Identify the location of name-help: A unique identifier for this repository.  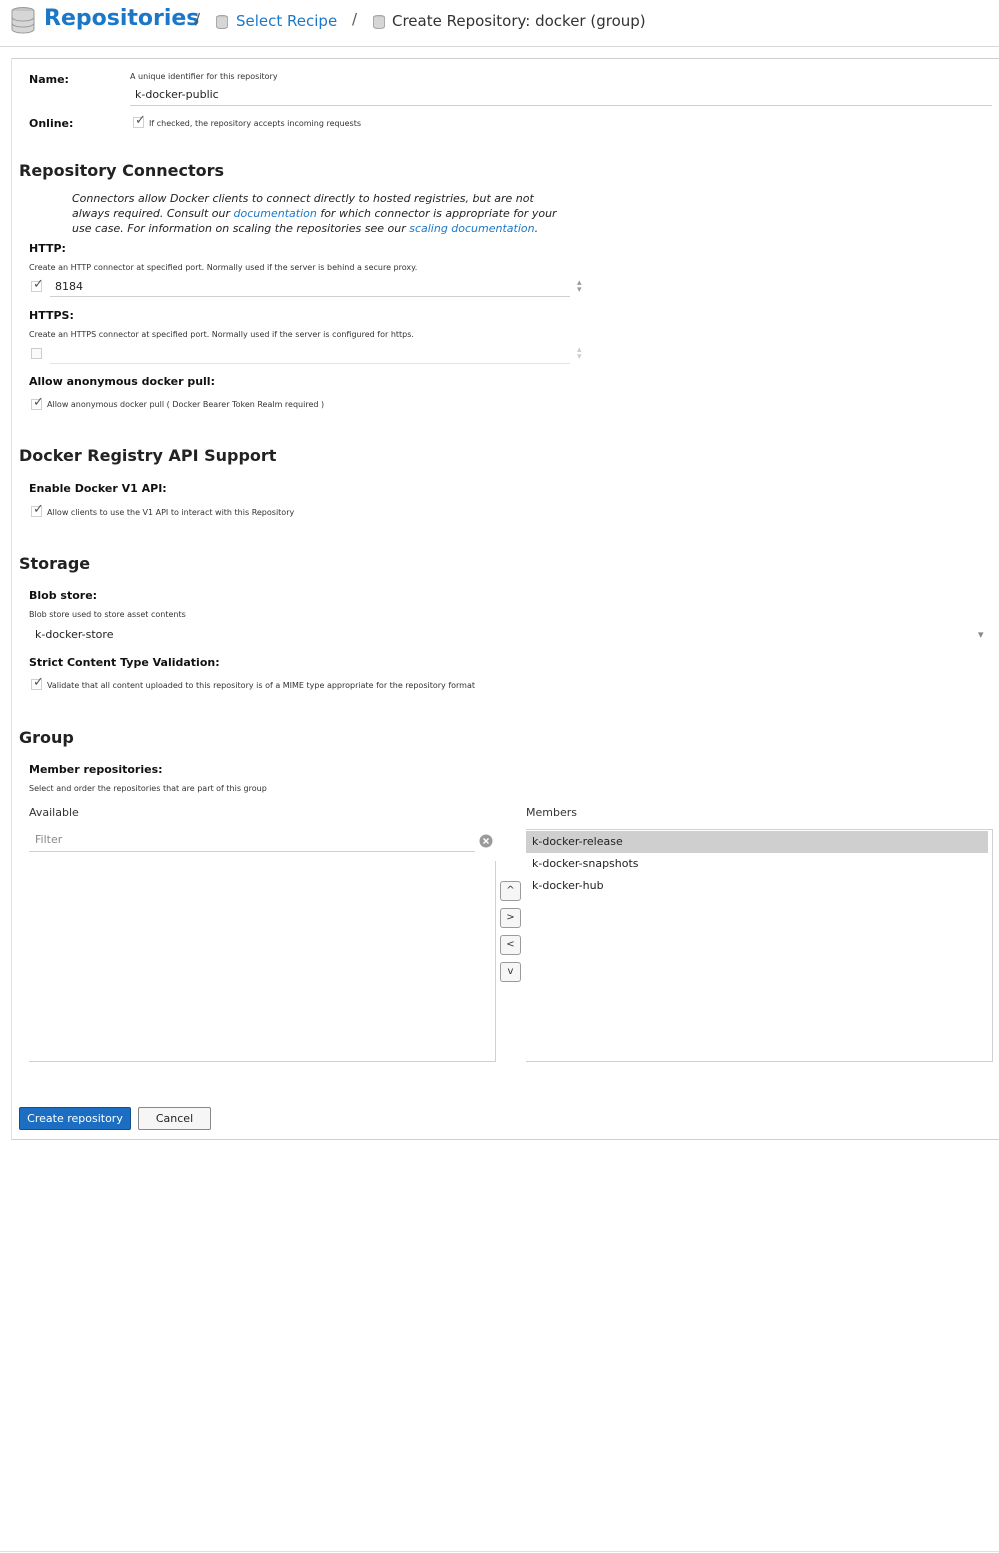
(204, 76).